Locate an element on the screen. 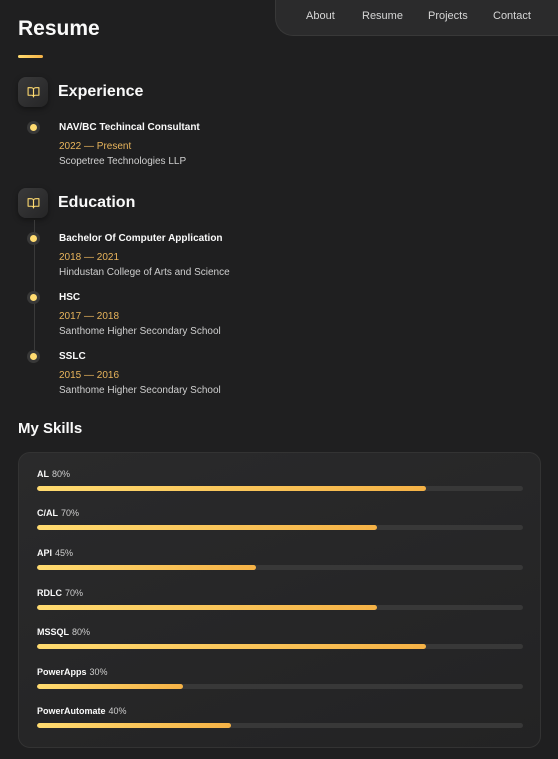 The image size is (558, 759). skill-name: RDLC is located at coordinates (49, 593).